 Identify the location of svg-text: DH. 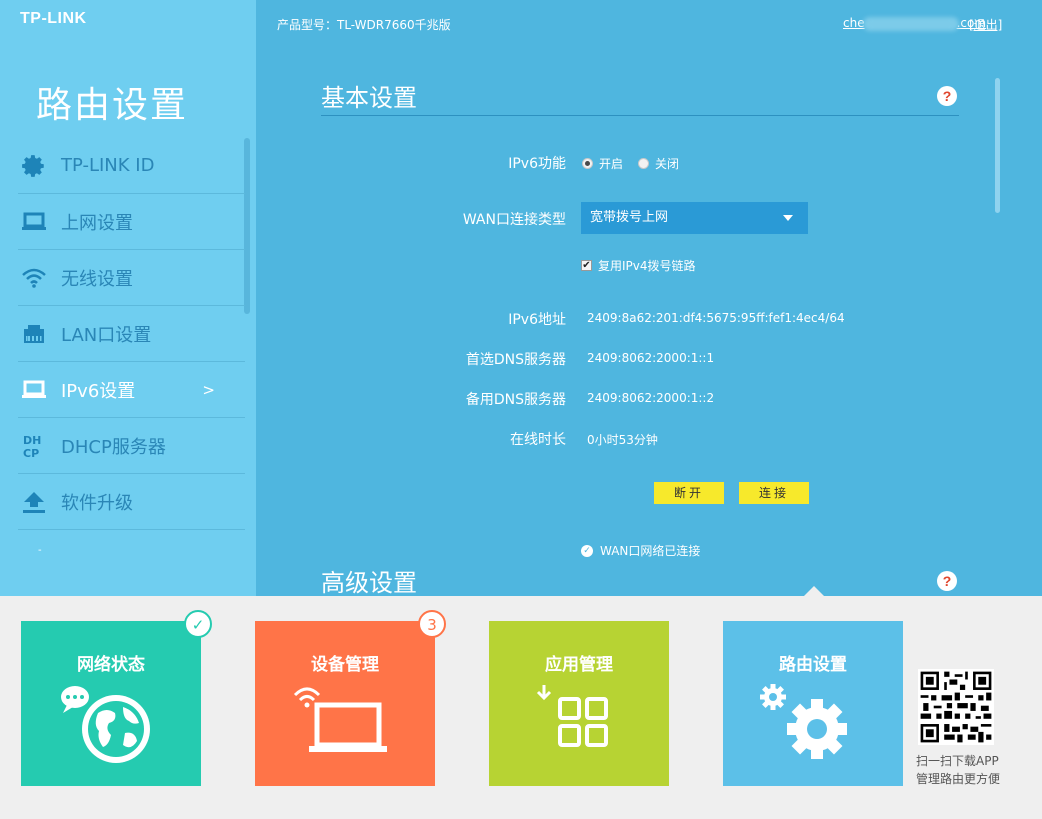
(32, 440).